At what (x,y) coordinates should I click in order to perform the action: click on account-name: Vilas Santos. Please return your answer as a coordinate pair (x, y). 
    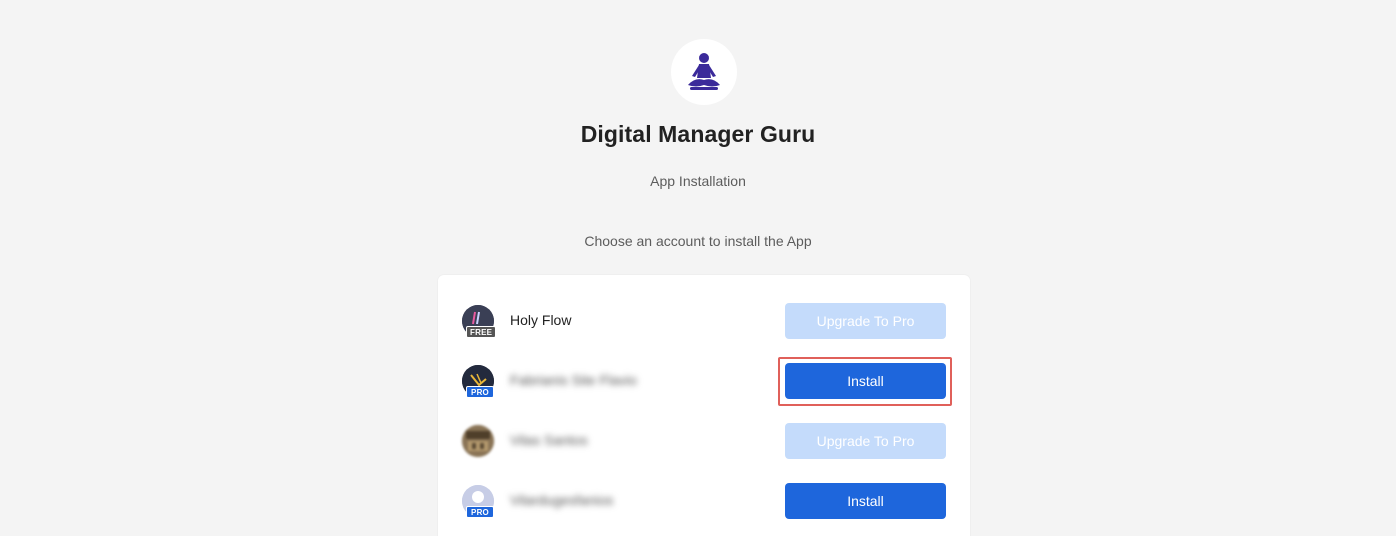
    Looking at the image, I should click on (549, 440).